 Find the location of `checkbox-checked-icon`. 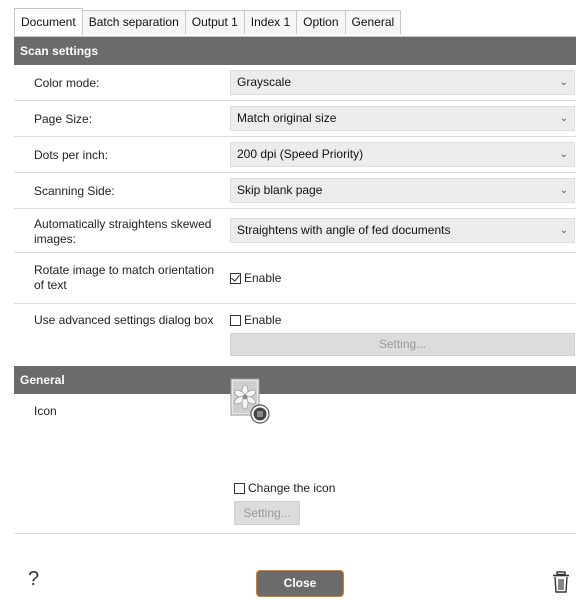

checkbox-checked-icon is located at coordinates (235, 278).